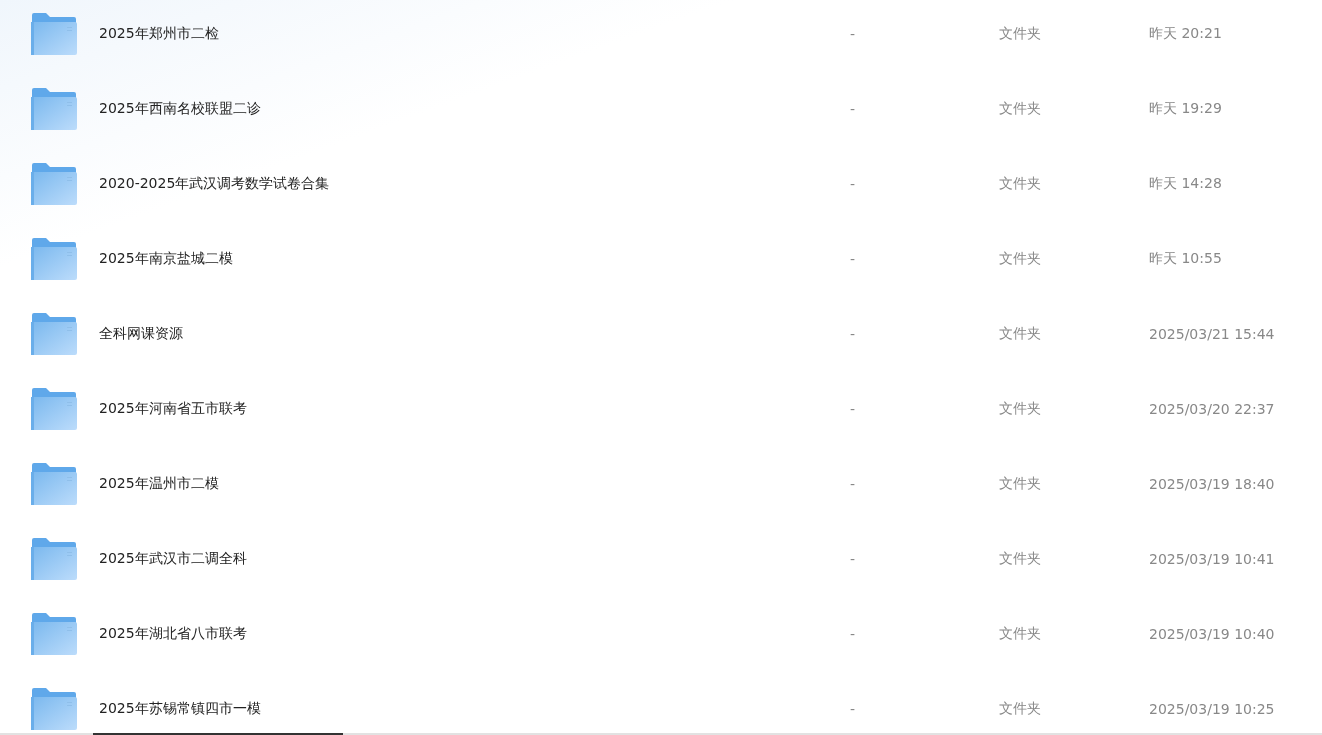 The image size is (1322, 735). What do you see at coordinates (180, 708) in the screenshot?
I see `file-name: 2025年苏锡常镇四市一模` at bounding box center [180, 708].